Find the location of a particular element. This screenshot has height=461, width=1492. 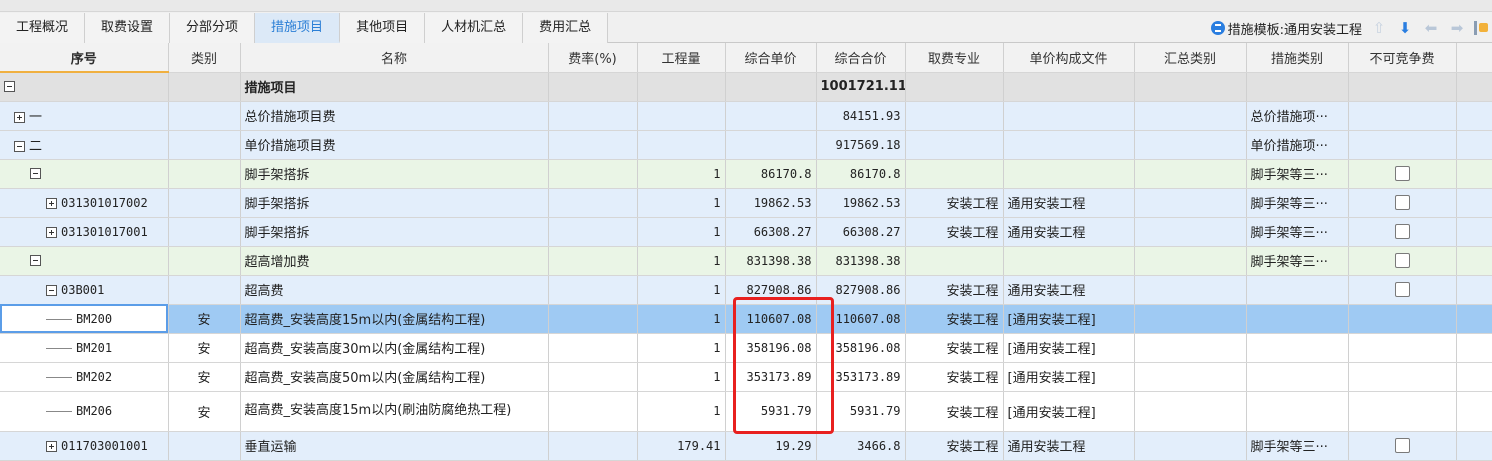

name-cell: 超高费_安装高度15m以内(金属结构工程) is located at coordinates (394, 319).